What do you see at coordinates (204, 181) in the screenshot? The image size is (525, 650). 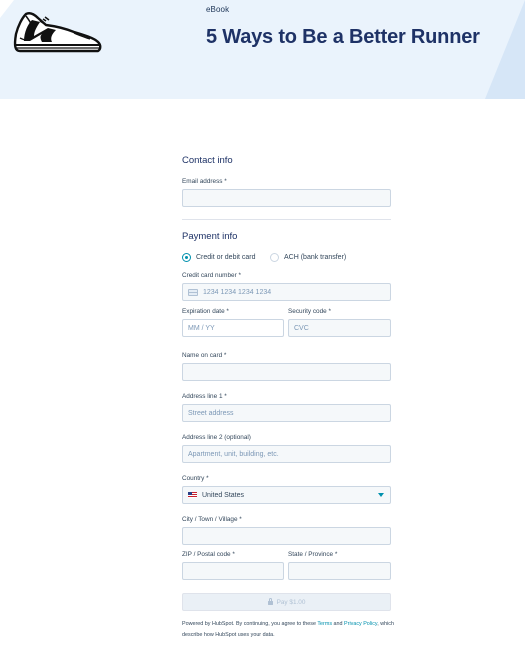 I see `email-label: Email address *` at bounding box center [204, 181].